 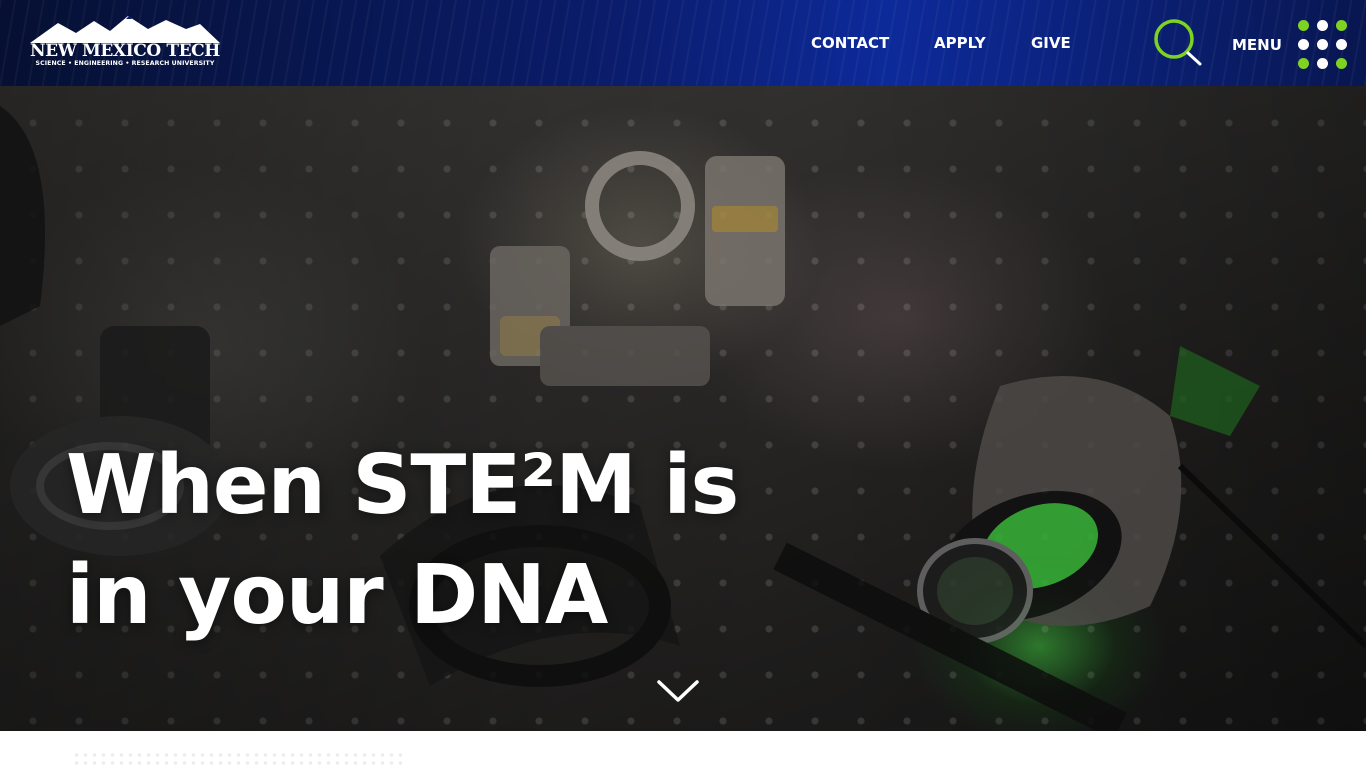 What do you see at coordinates (402, 485) in the screenshot?
I see `hero-heading-line1: When STE²M is` at bounding box center [402, 485].